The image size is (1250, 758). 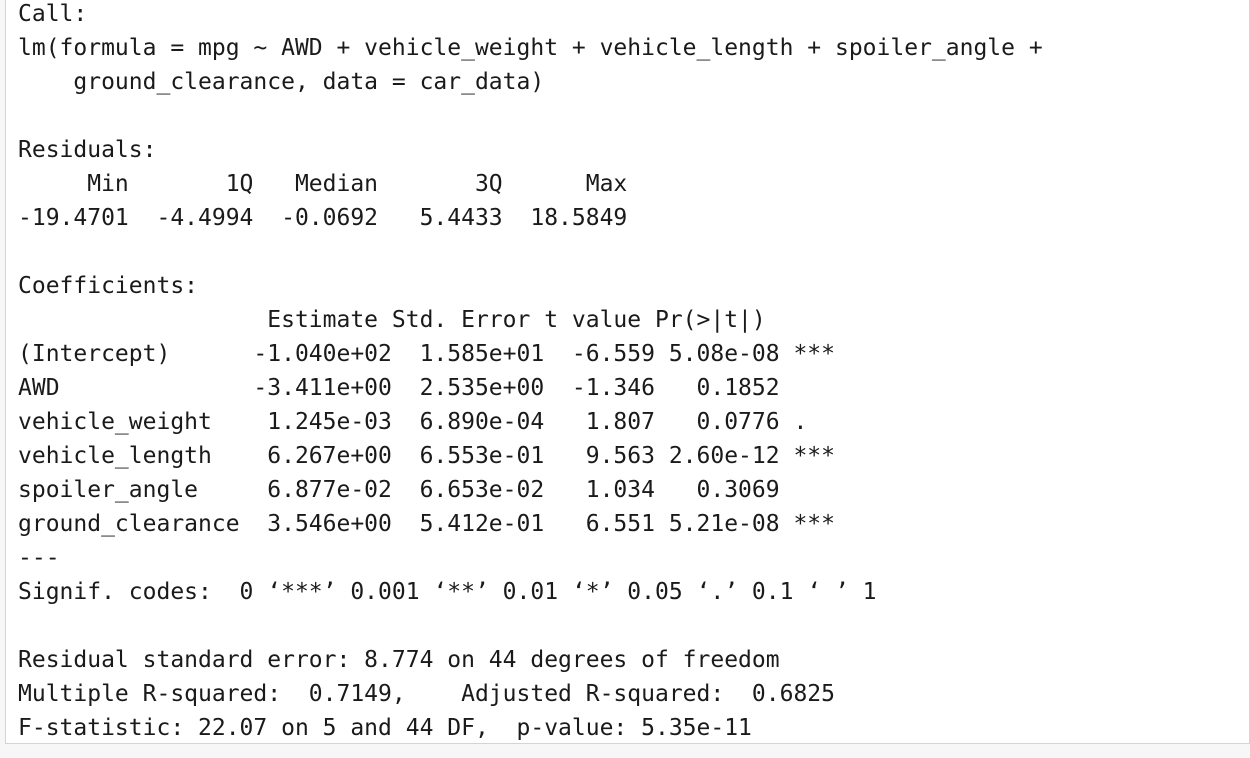 I want to click on residuals-column-headers: Min 1Q Median 3Q Max, so click(x=330, y=184).